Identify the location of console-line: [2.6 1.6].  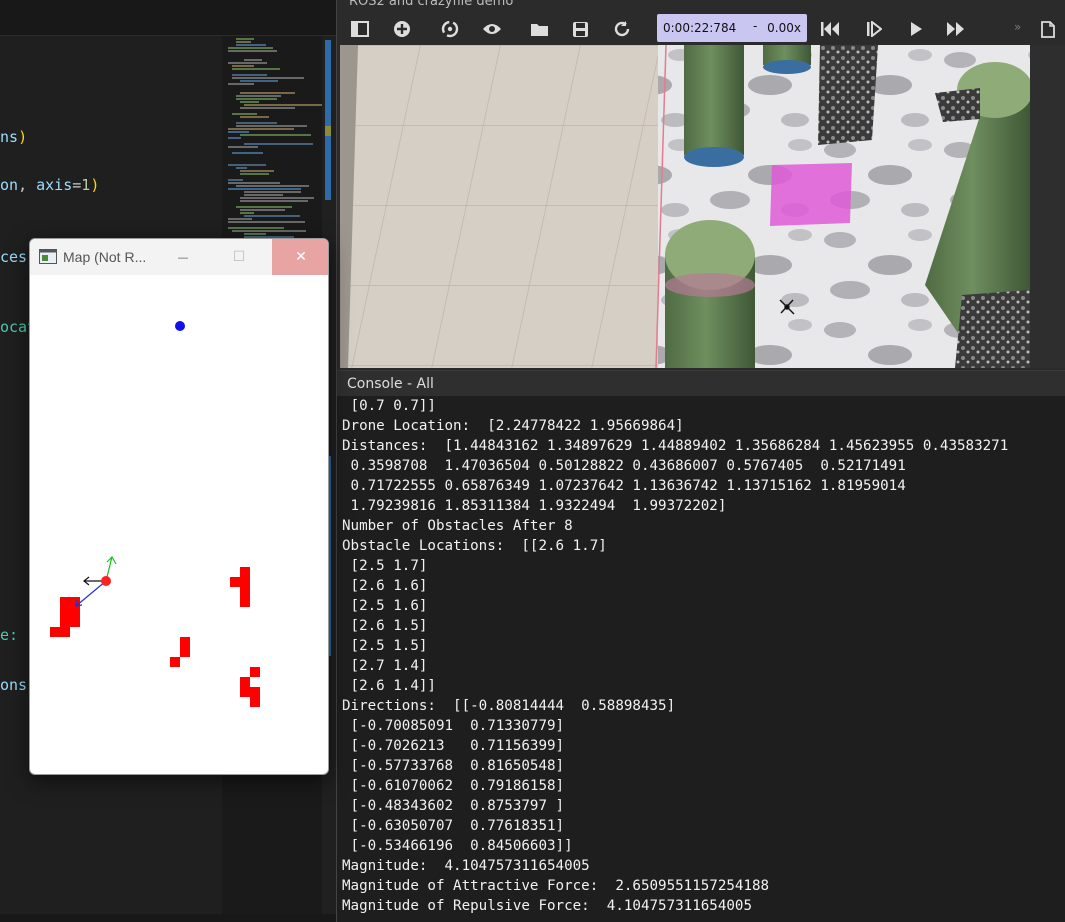
(385, 586).